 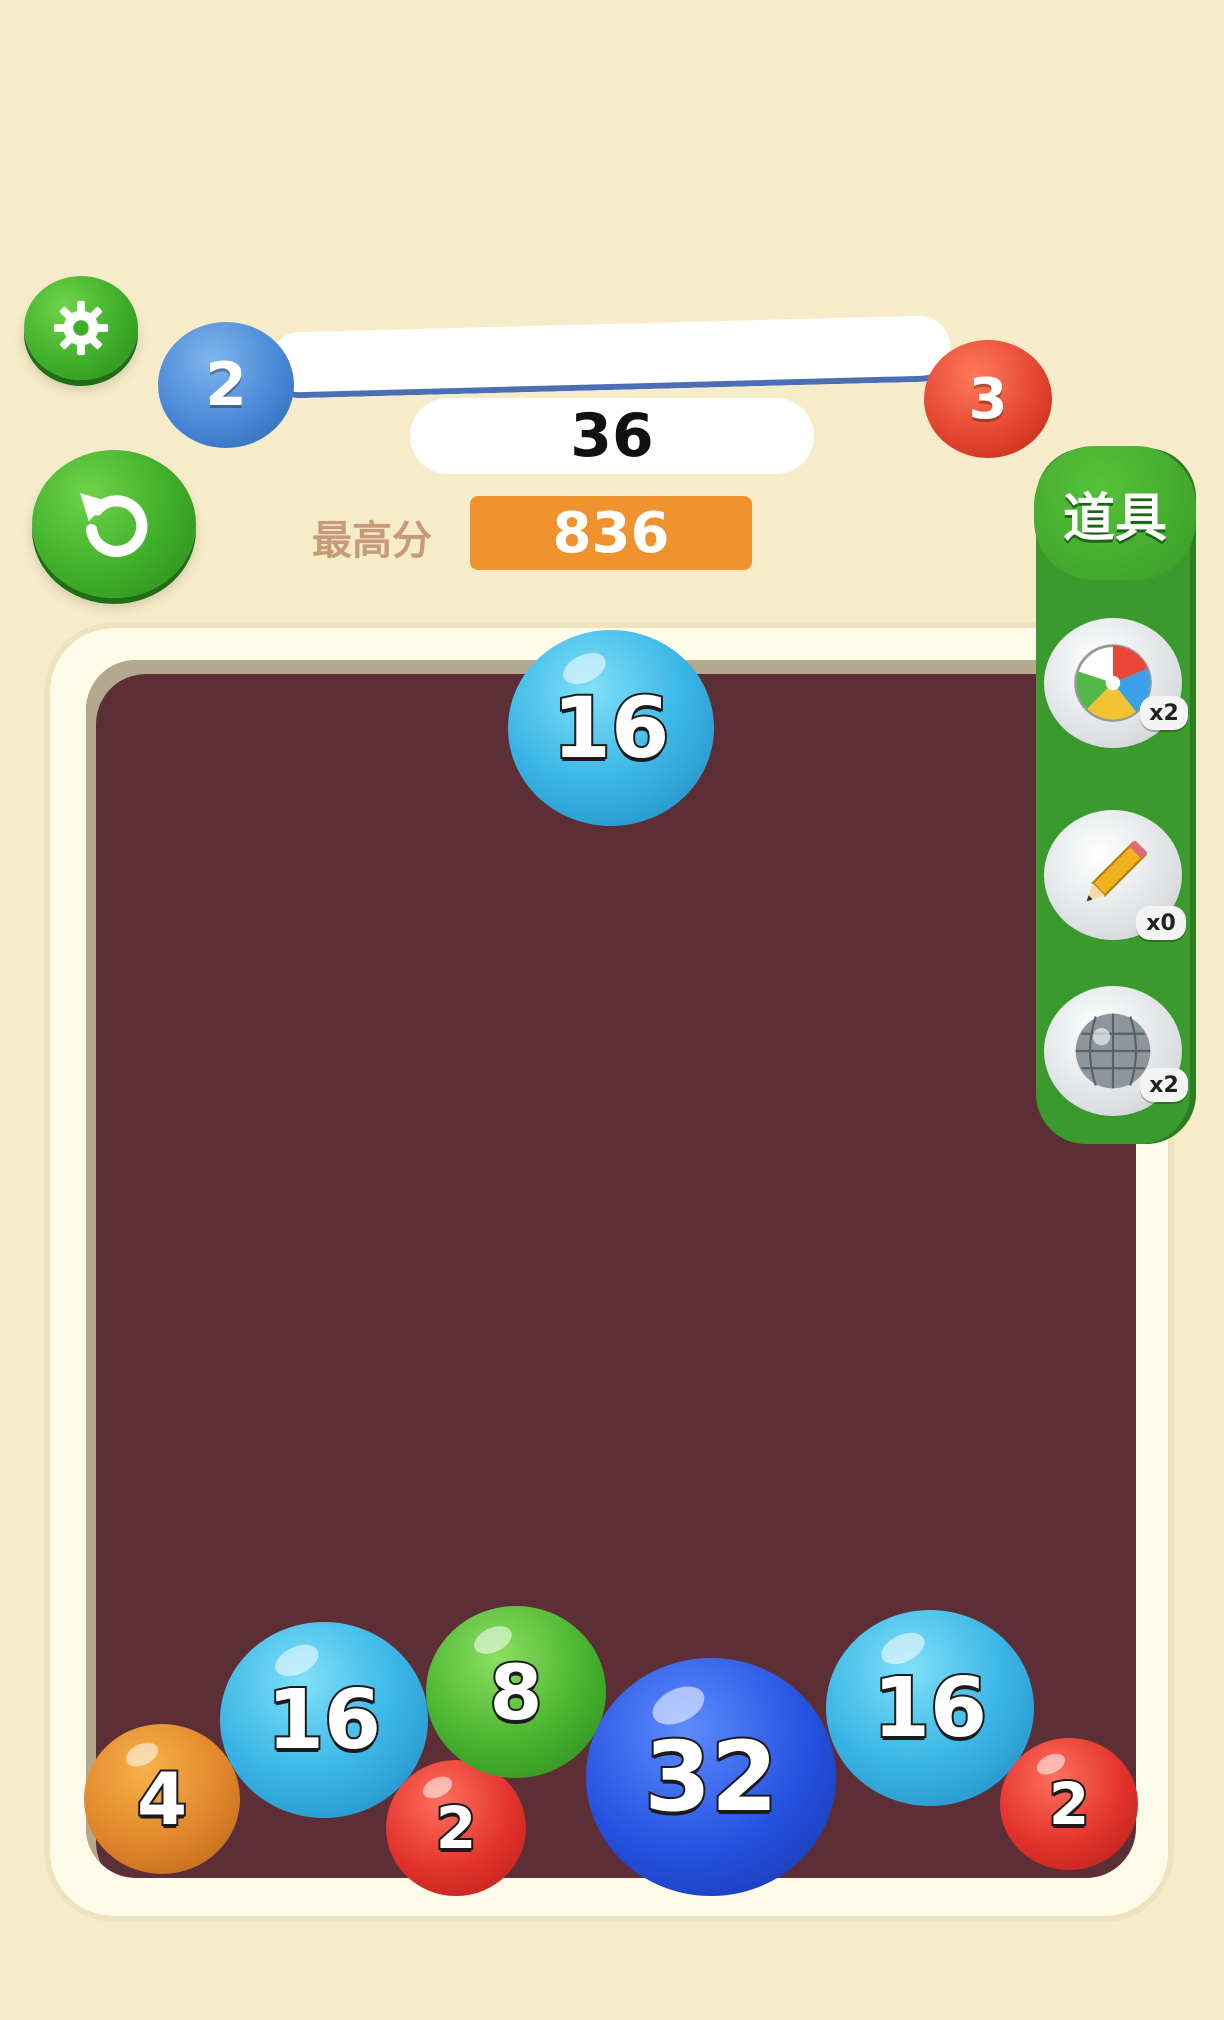 What do you see at coordinates (610, 357) in the screenshot?
I see `level-progress-track` at bounding box center [610, 357].